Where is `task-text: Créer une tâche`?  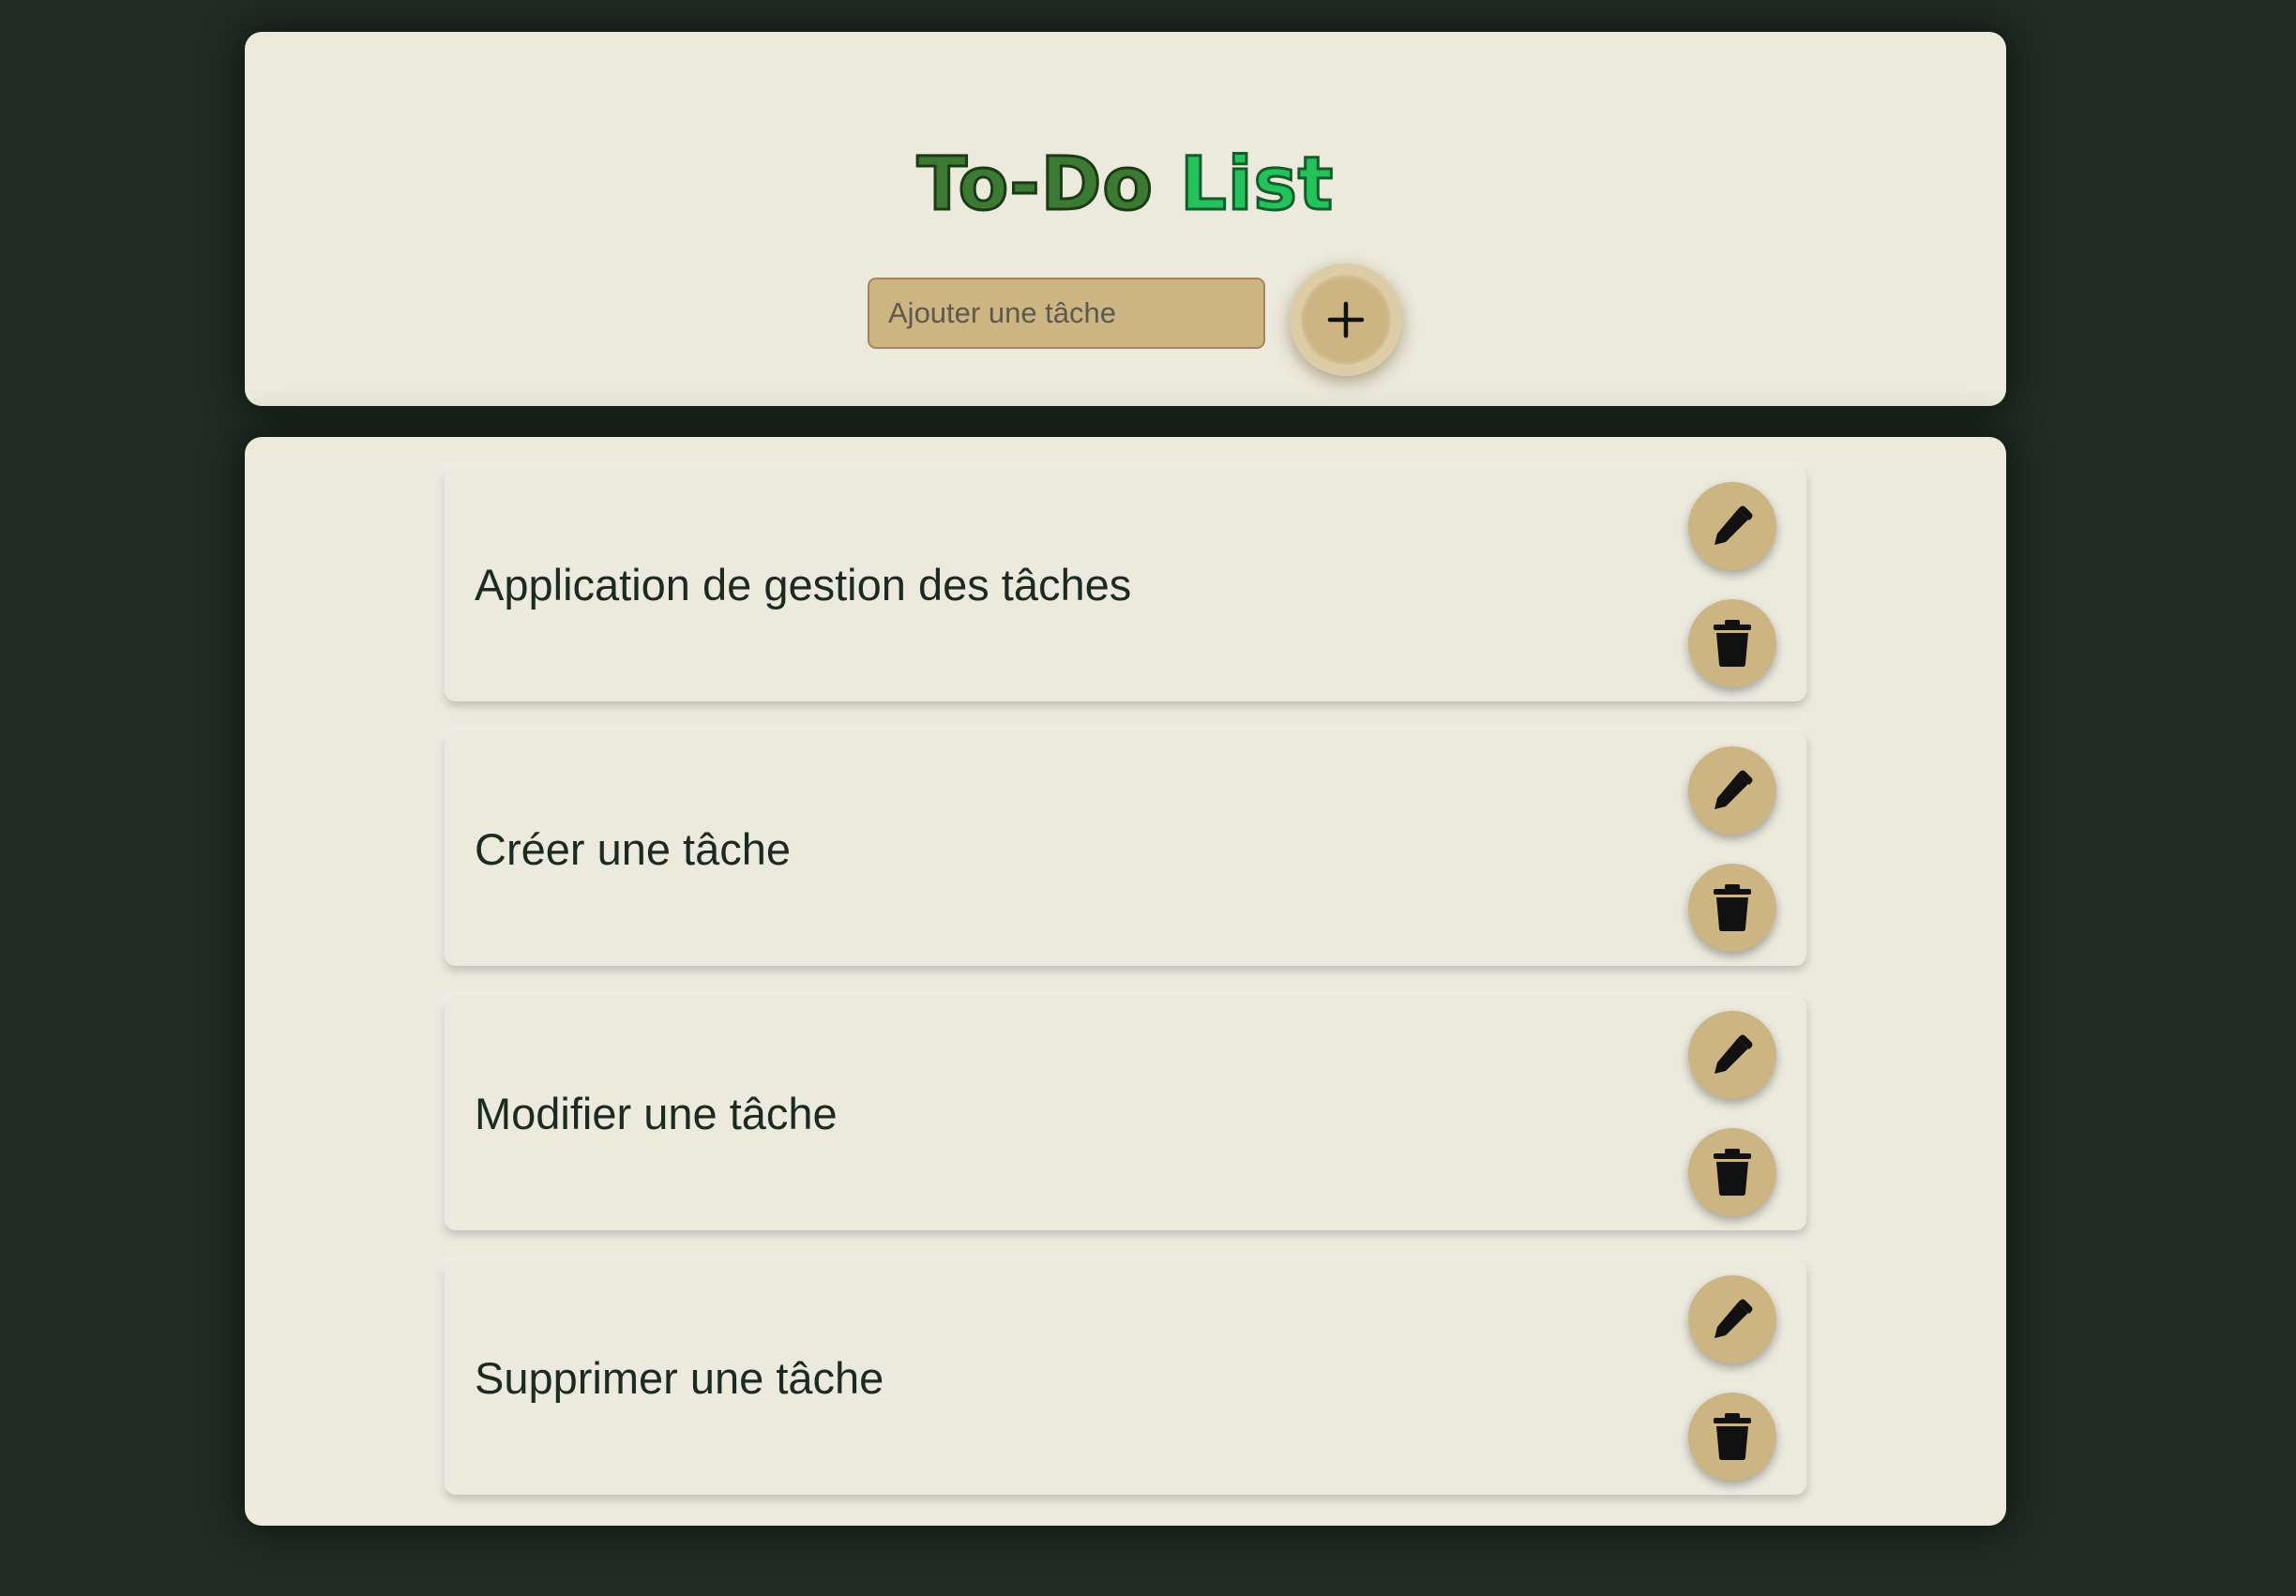 task-text: Créer une tâche is located at coordinates (633, 849).